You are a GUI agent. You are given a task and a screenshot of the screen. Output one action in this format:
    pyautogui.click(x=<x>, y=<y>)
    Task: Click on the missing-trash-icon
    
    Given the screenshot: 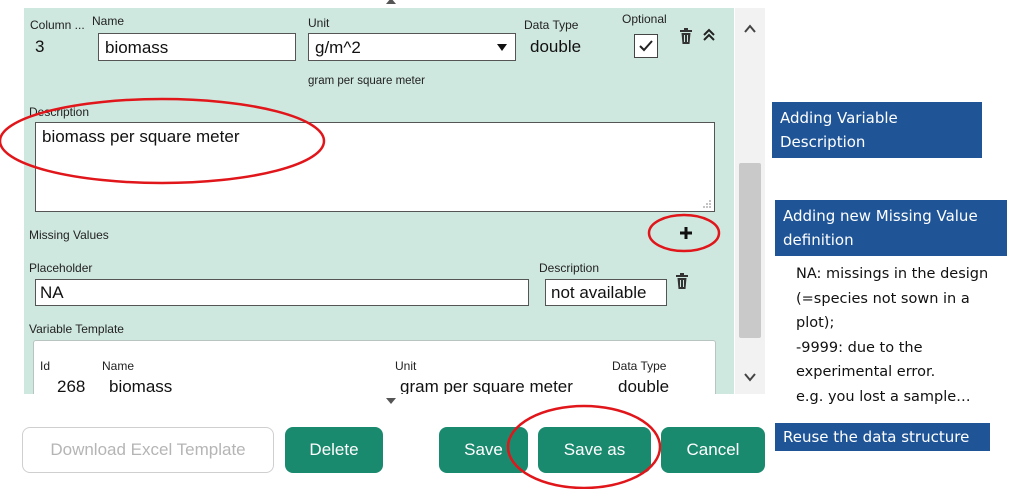 What is the action you would take?
    pyautogui.click(x=682, y=281)
    